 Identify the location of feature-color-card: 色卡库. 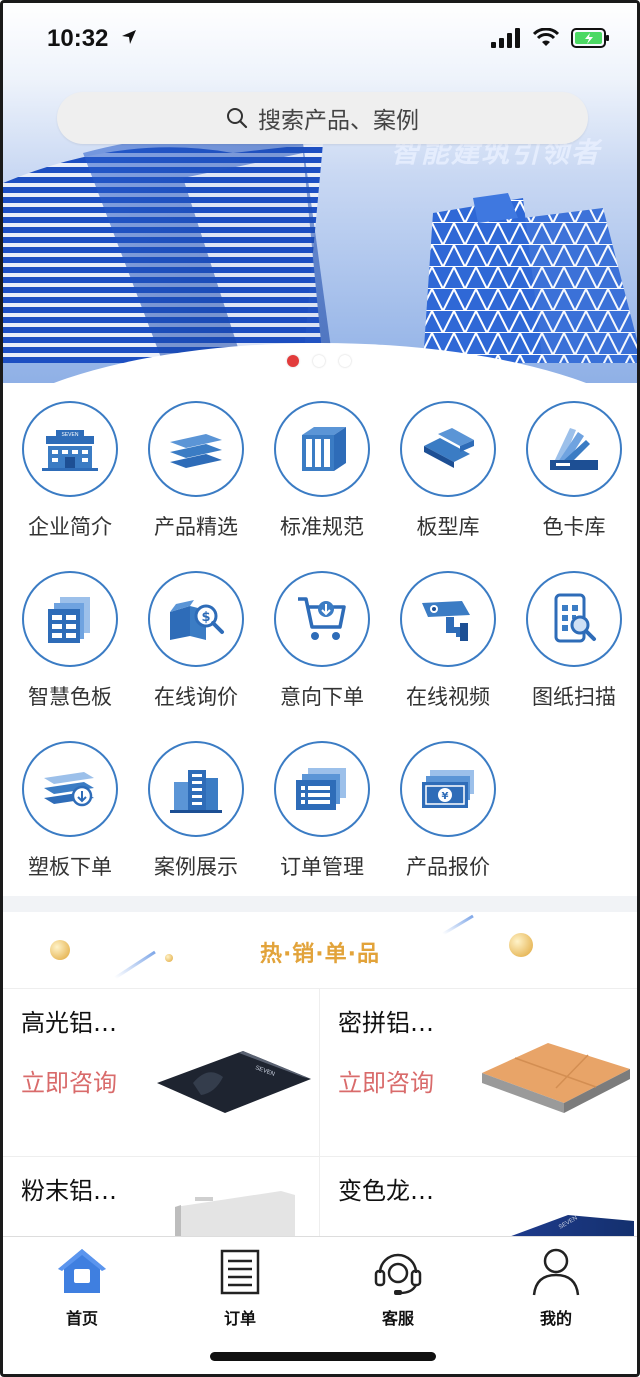
(574, 486).